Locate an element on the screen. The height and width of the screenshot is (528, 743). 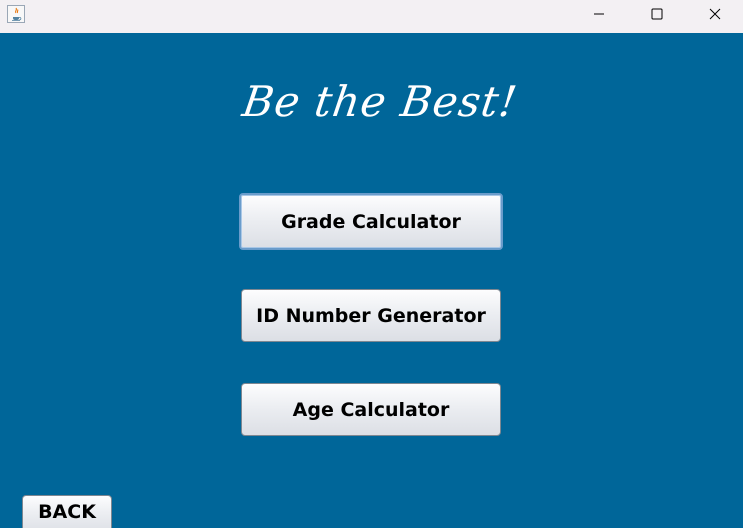
close-button is located at coordinates (714, 14).